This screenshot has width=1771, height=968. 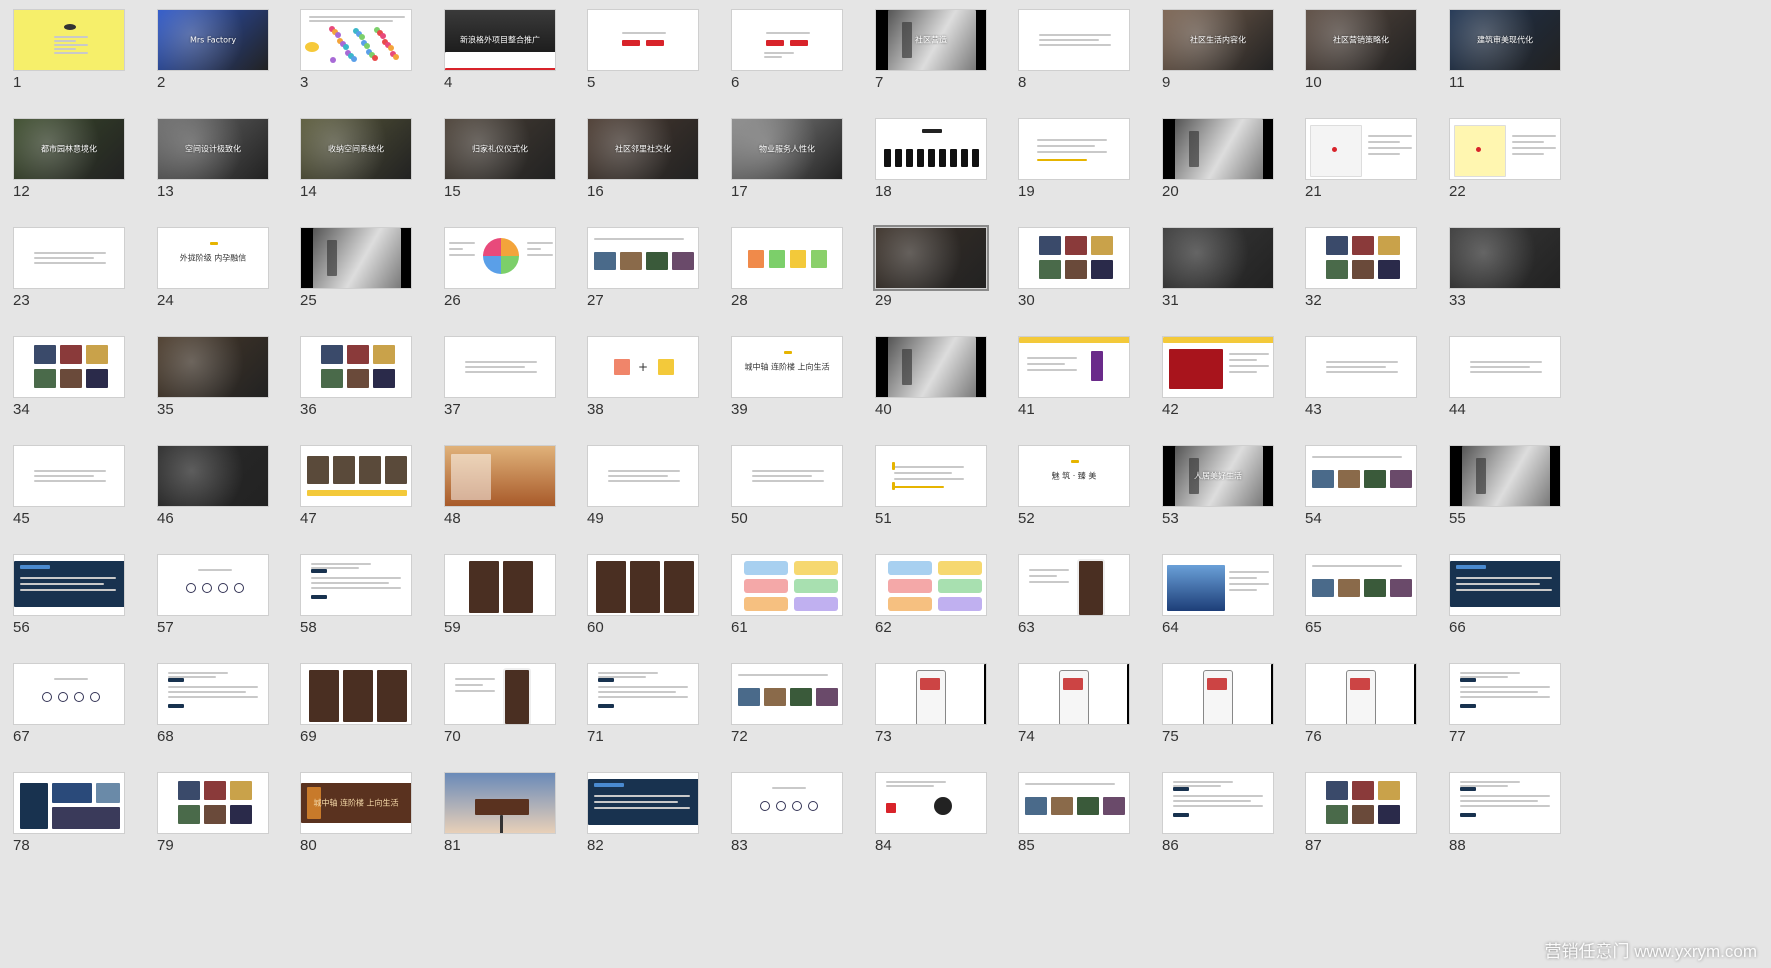 I want to click on slide-number: 18, so click(x=883, y=191).